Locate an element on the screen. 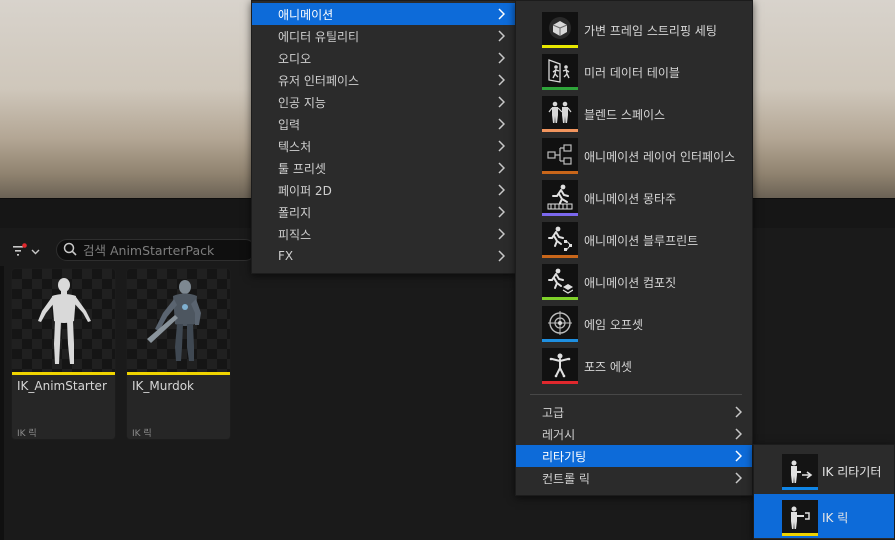  menu-item-animation-composite: 애니메이션 컴포짓 is located at coordinates (634, 282).